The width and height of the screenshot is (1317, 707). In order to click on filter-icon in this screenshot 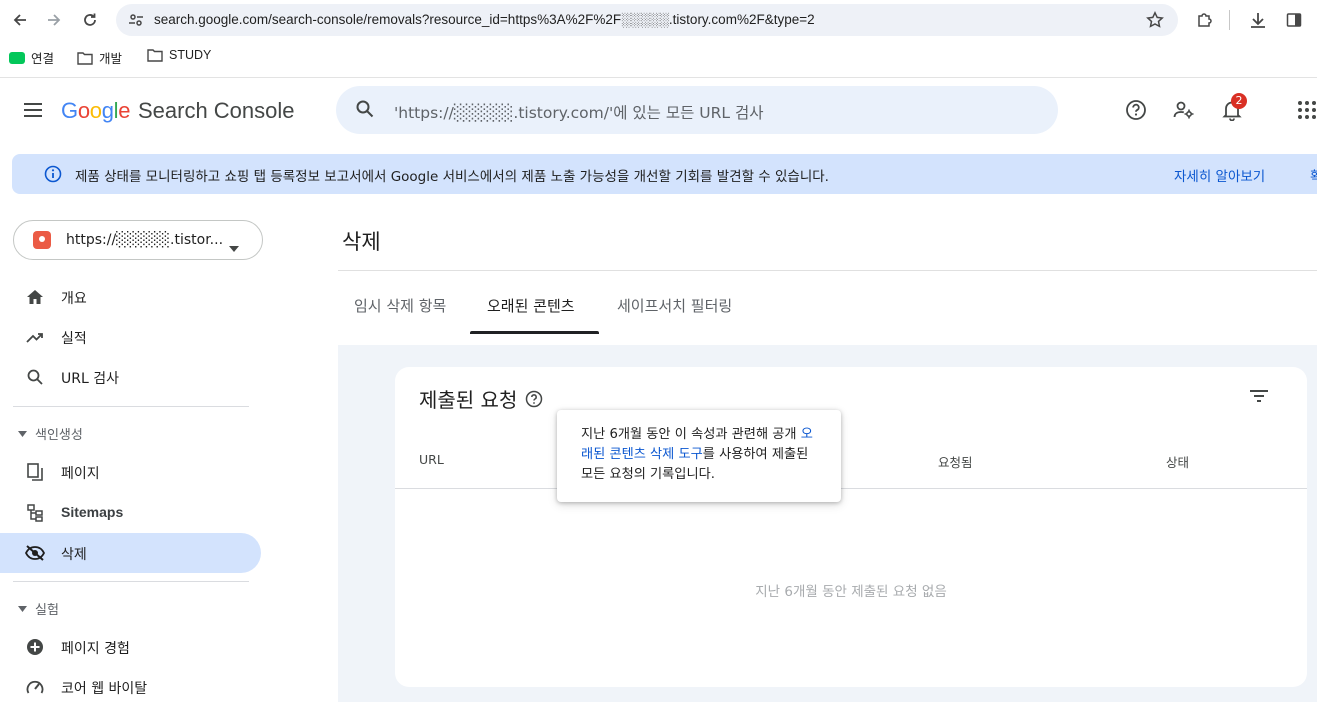, I will do `click(1259, 397)`.